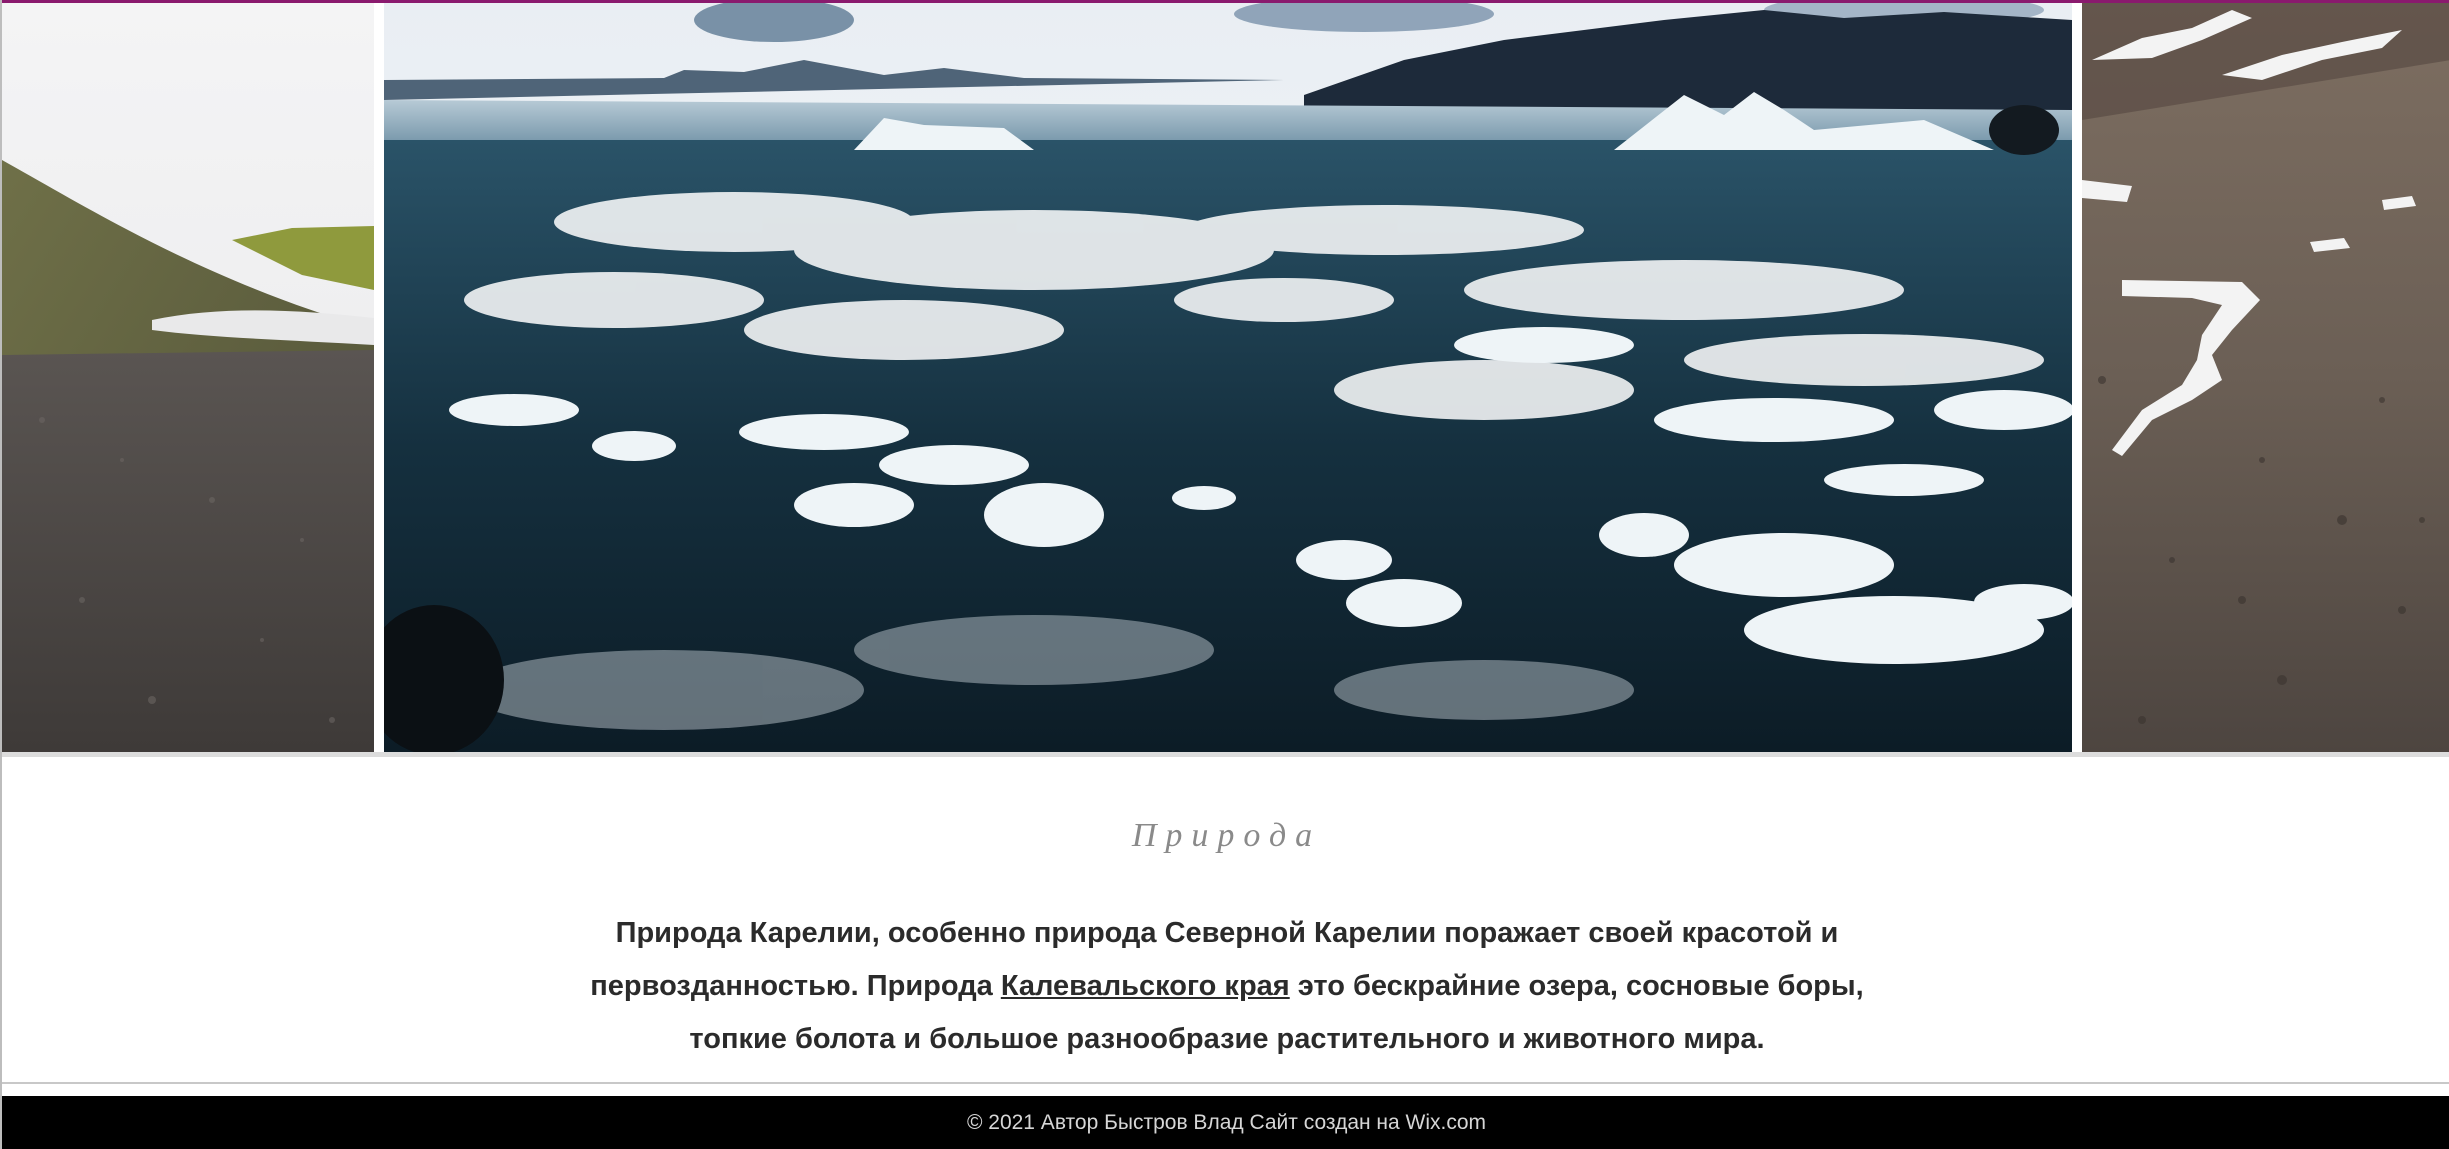 This screenshot has width=2449, height=1149. I want to click on gallery-image-left, so click(188, 376).